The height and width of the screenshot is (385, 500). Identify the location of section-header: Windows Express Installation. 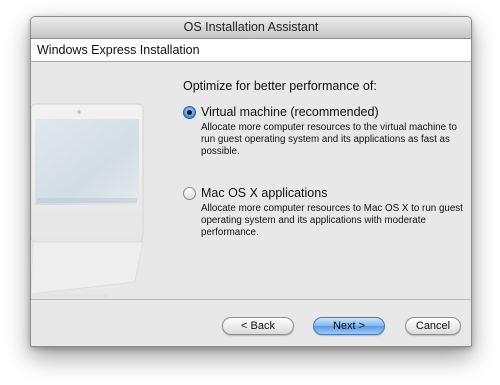
(251, 50).